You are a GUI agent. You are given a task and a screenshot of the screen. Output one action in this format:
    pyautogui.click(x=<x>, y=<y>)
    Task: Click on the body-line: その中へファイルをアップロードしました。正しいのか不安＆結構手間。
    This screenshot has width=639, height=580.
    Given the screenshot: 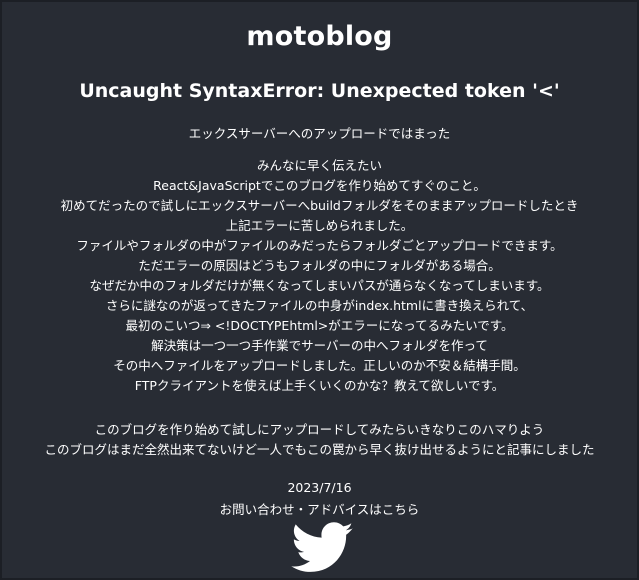 What is the action you would take?
    pyautogui.click(x=319, y=365)
    